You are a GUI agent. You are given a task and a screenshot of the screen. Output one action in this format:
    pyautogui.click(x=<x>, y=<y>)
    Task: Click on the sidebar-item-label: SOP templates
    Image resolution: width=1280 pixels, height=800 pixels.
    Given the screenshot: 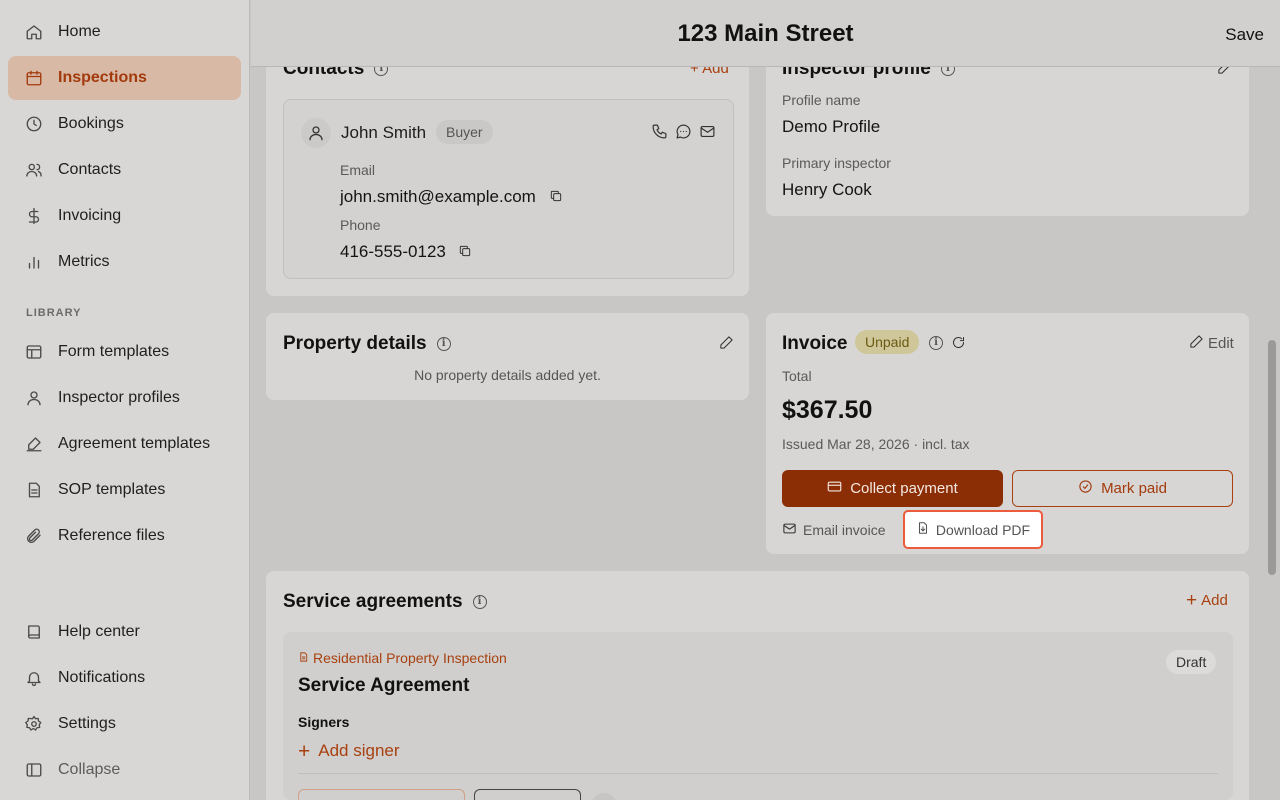 What is the action you would take?
    pyautogui.click(x=112, y=489)
    